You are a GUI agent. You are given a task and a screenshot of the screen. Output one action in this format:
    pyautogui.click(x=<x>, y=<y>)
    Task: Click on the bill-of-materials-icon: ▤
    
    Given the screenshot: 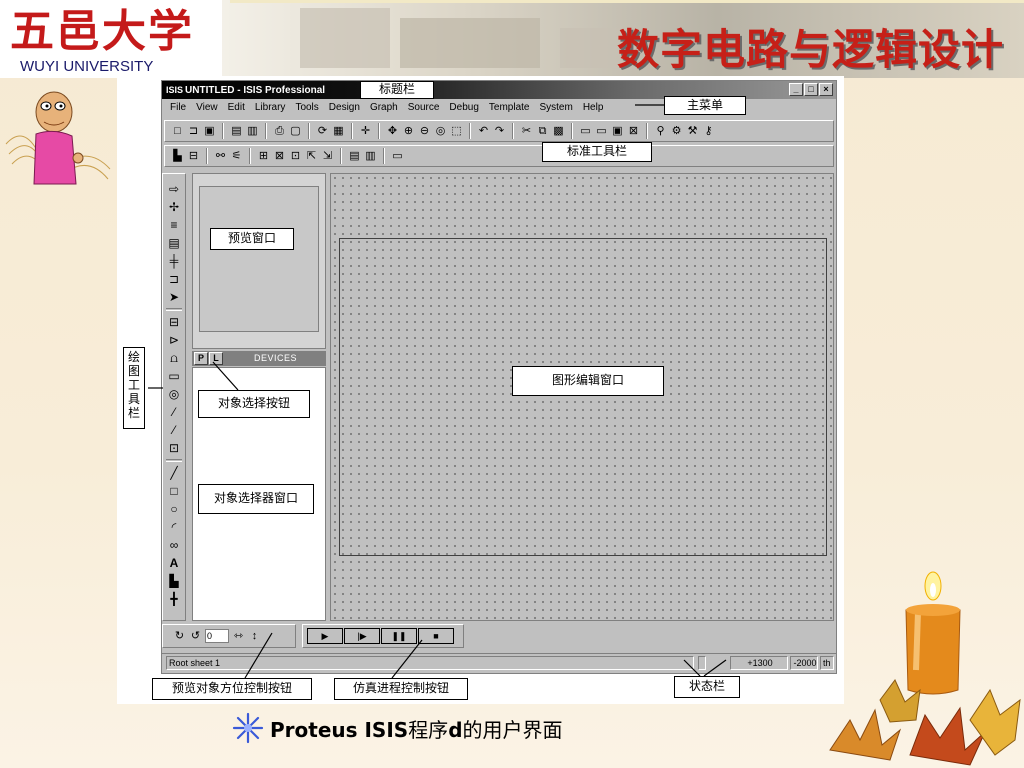 What is the action you would take?
    pyautogui.click(x=354, y=156)
    